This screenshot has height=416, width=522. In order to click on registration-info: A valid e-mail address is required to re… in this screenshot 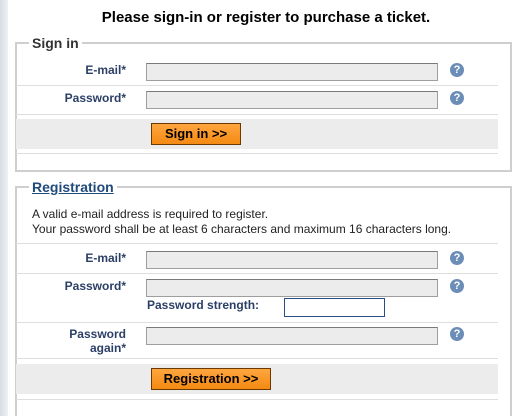, I will do `click(241, 222)`.